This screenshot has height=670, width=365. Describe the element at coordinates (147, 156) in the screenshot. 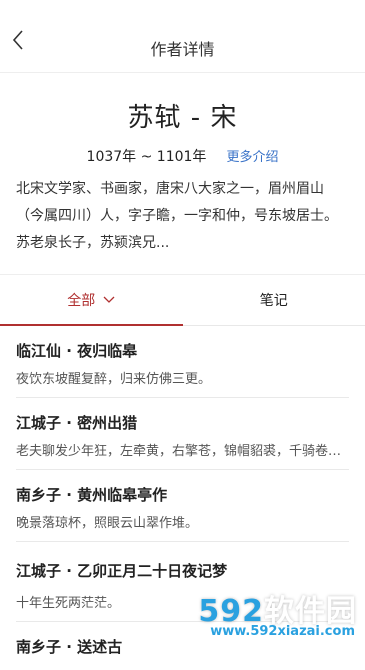

I see `author-years: 1037年 ~ 1101年` at that location.